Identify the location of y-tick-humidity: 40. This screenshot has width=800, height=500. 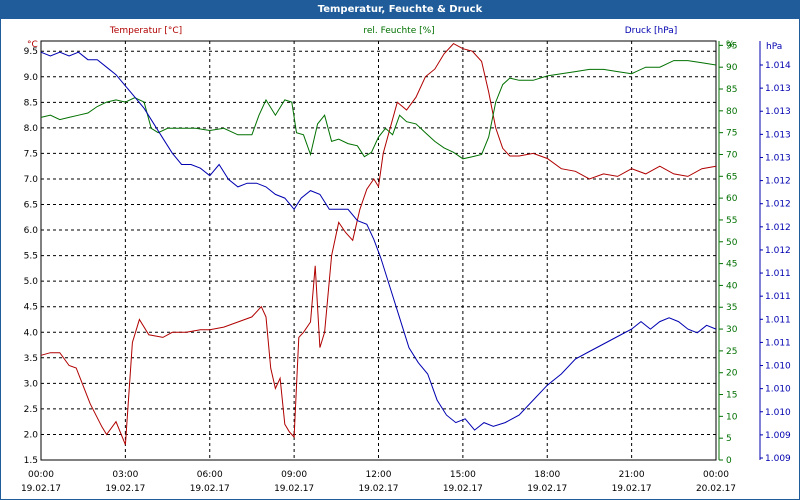
(732, 286).